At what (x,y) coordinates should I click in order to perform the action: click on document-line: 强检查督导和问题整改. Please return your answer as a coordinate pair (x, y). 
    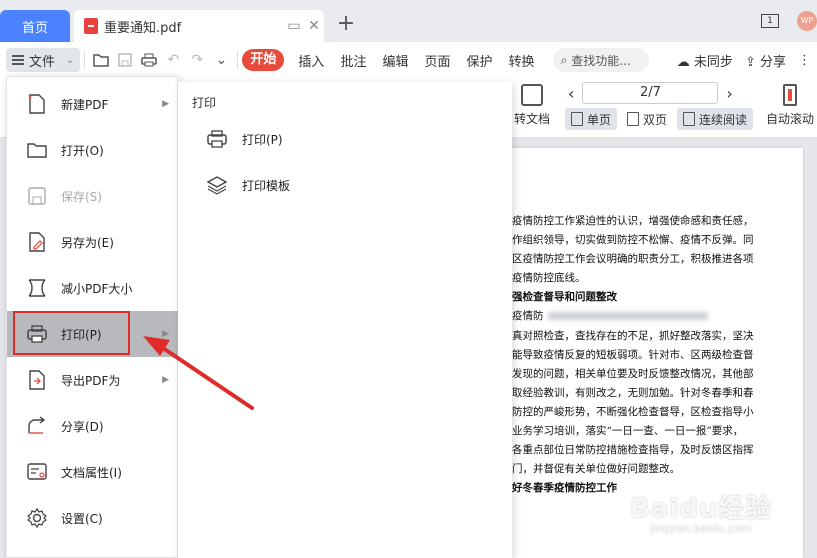
    Looking at the image, I should click on (657, 297).